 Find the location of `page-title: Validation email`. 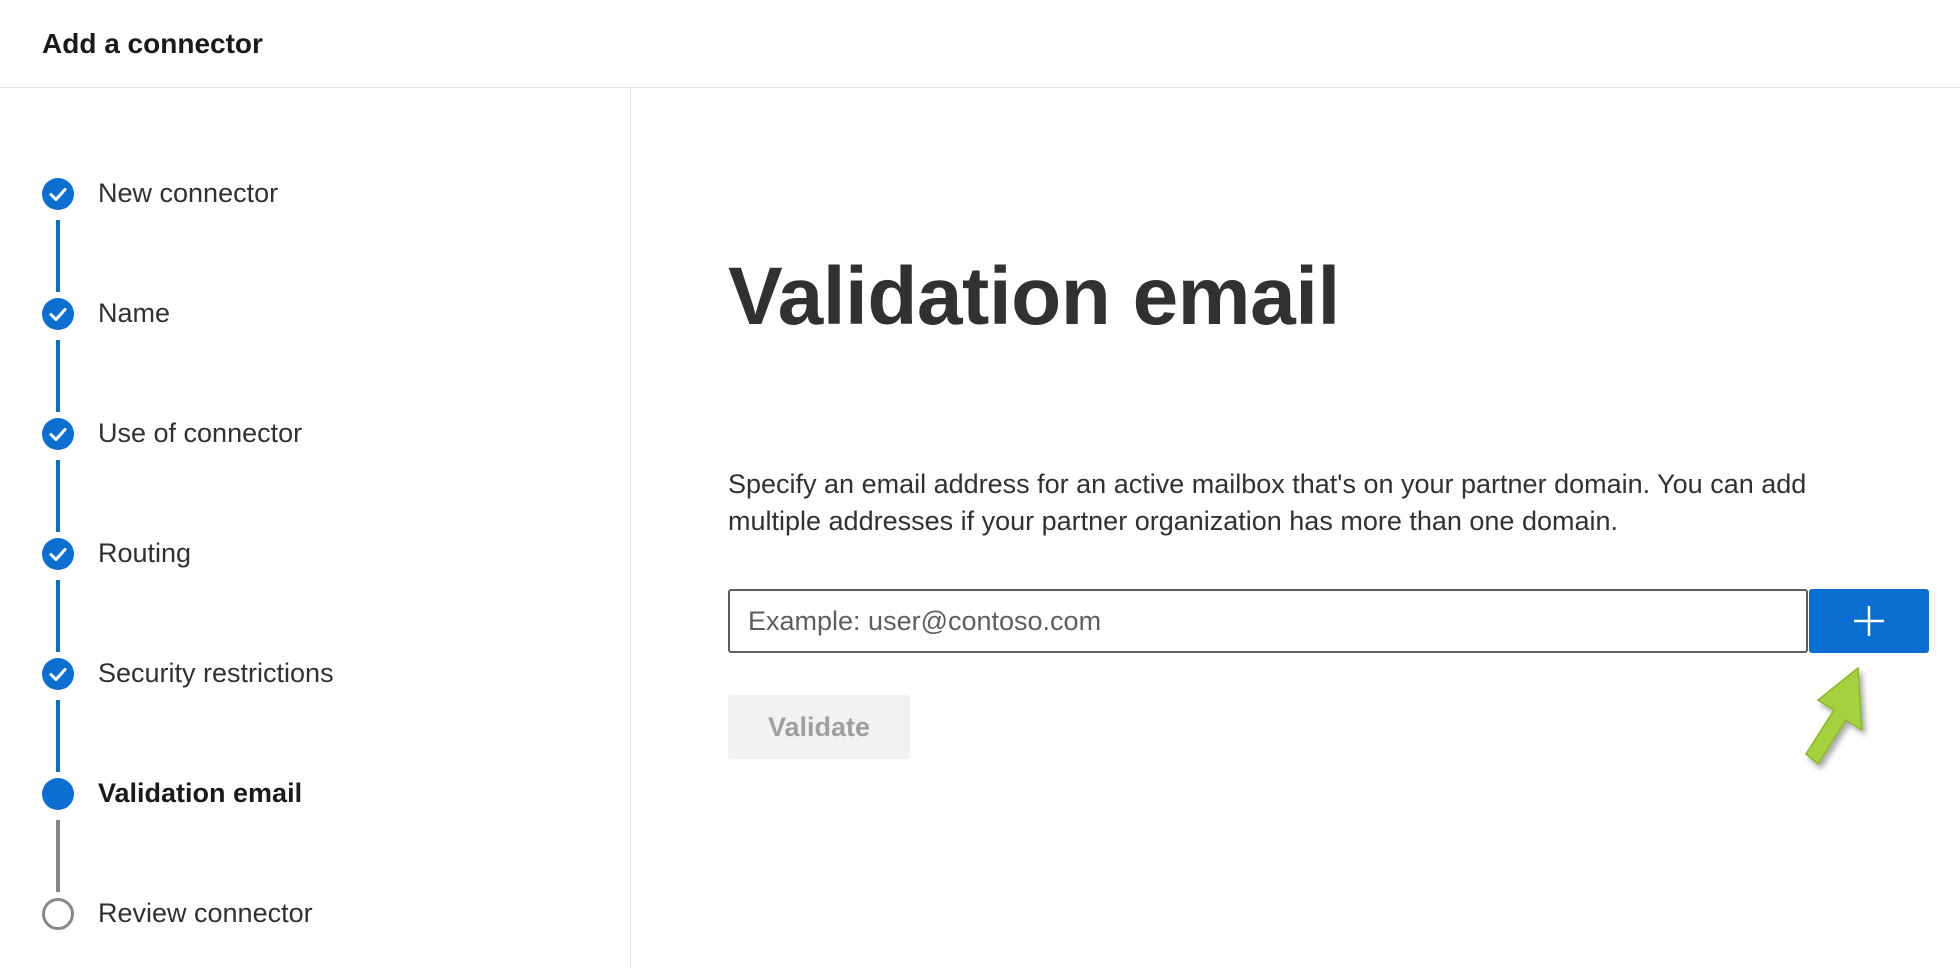

page-title: Validation email is located at coordinates (1034, 296).